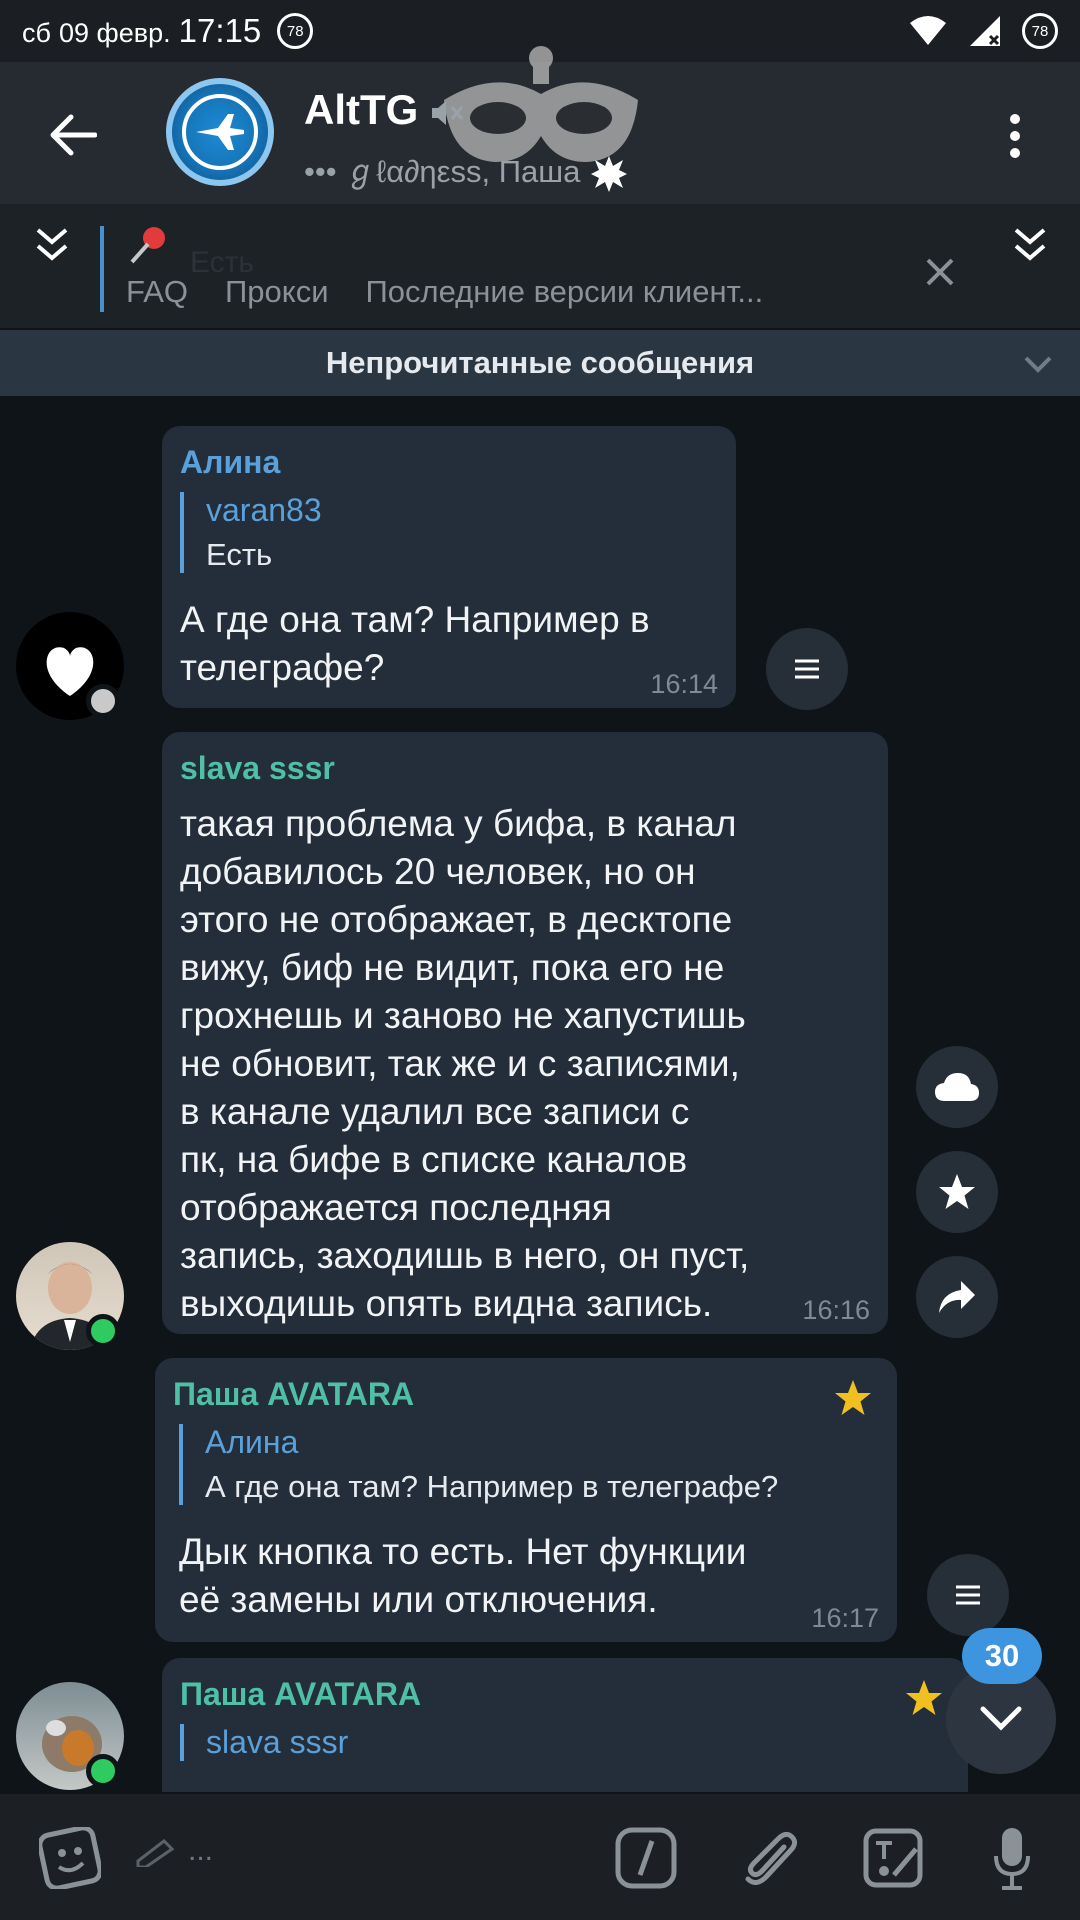 The image size is (1080, 1920). Describe the element at coordinates (458, 823) in the screenshot. I see `message-line: такая проблема у бифа, в канал` at that location.